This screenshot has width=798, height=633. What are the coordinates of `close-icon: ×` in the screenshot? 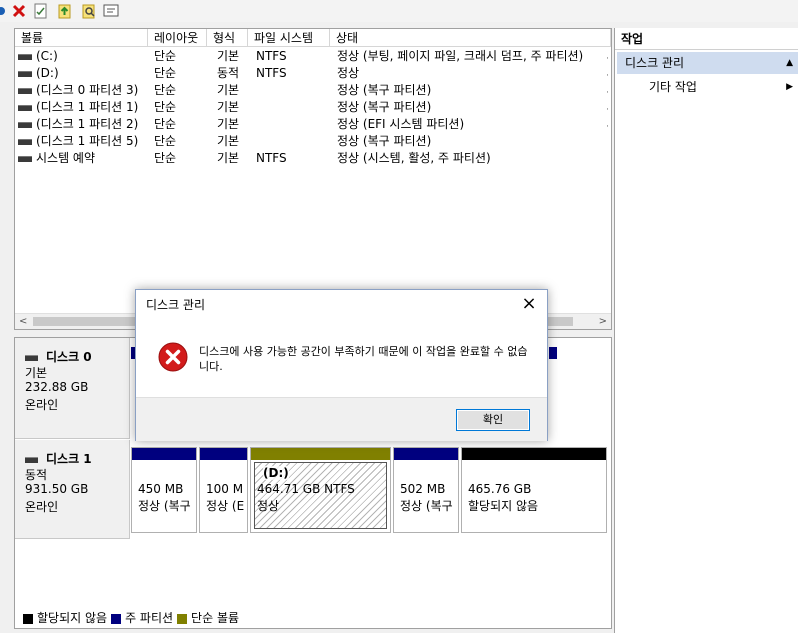 It's located at (529, 304).